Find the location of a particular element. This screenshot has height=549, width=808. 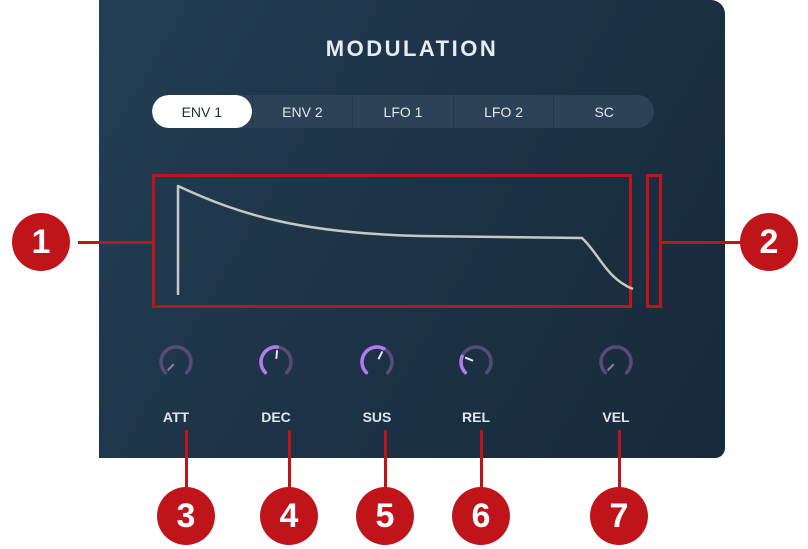

callout-badge-5: 5 is located at coordinates (385, 516).